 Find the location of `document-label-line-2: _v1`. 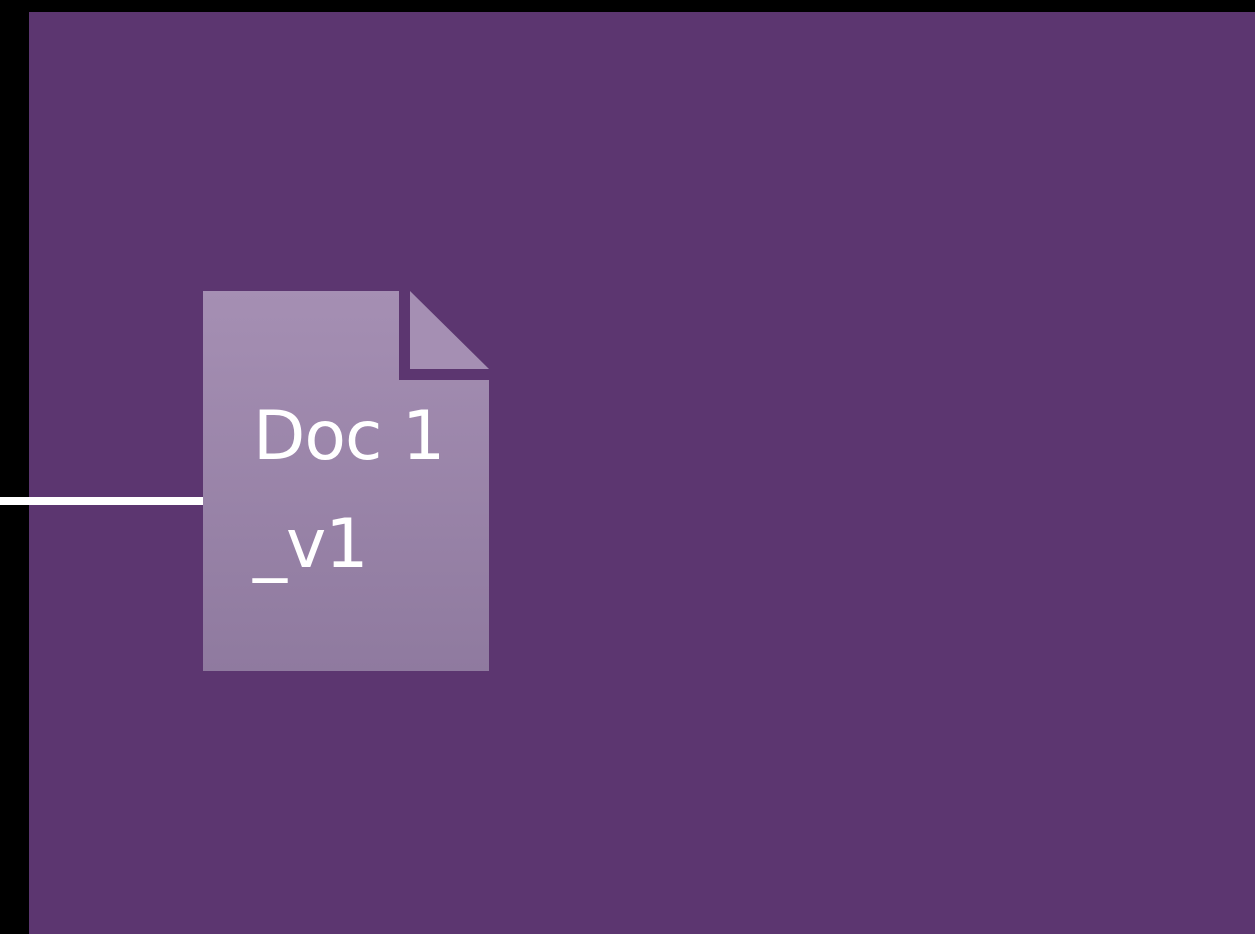

document-label-line-2: _v1 is located at coordinates (311, 544).